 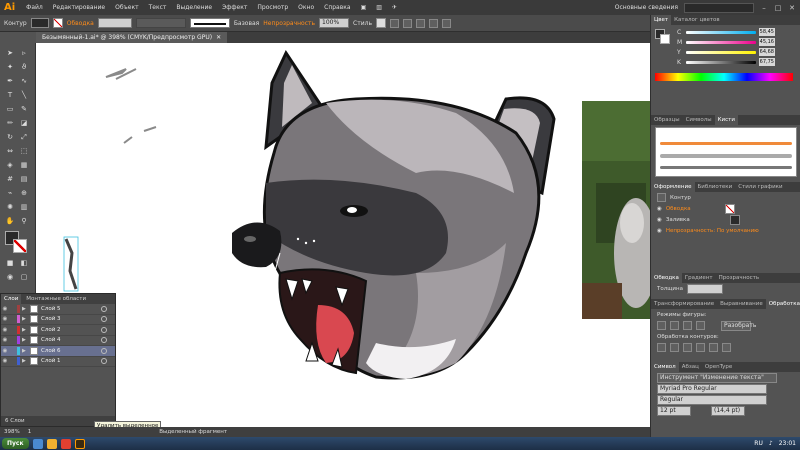 I want to click on screen-mode-icon: ▢, so click(x=24, y=277).